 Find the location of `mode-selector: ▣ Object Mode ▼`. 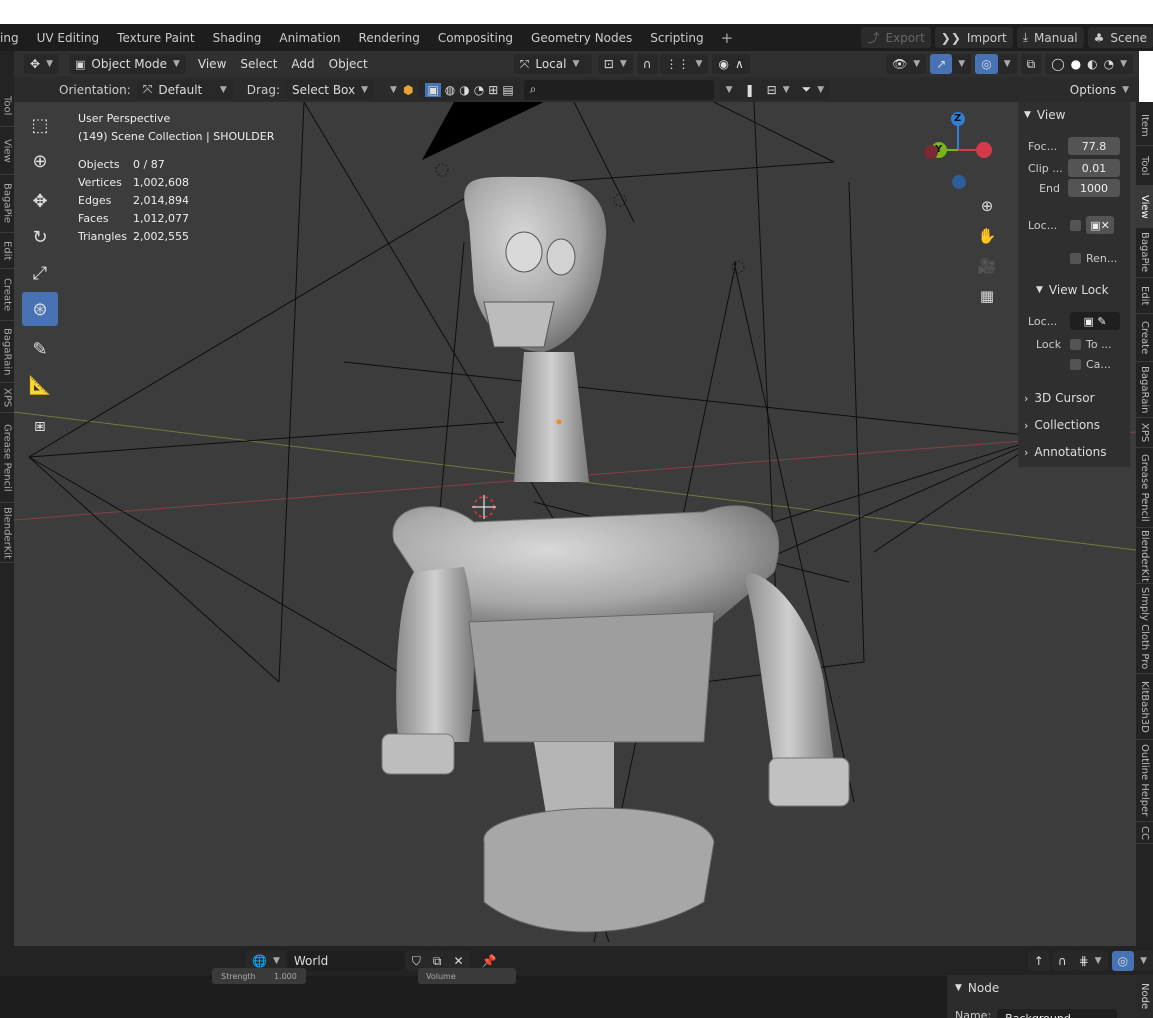

mode-selector: ▣ Object Mode ▼ is located at coordinates (127, 64).